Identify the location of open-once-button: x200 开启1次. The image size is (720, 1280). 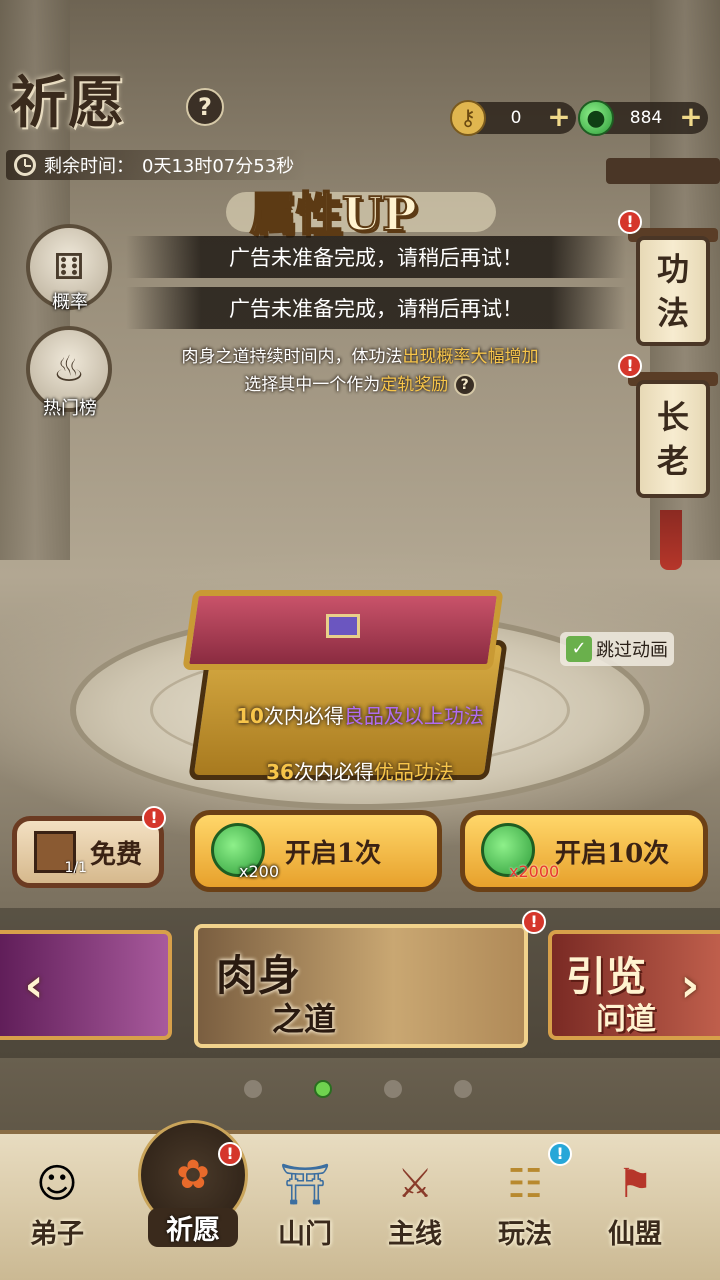
(316, 851).